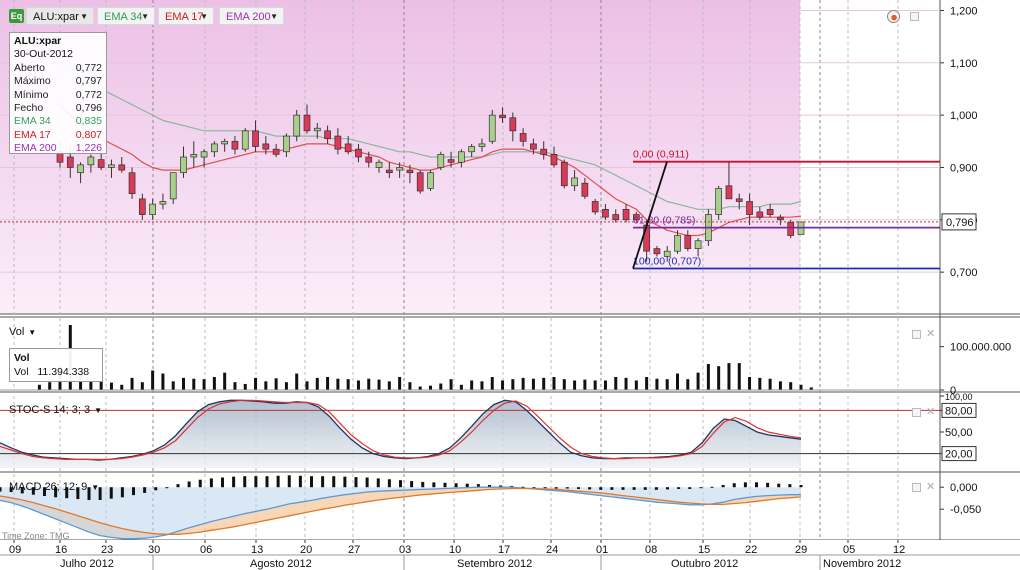 This screenshot has height=570, width=1020. What do you see at coordinates (107, 550) in the screenshot?
I see `day-tick-label: 23` at bounding box center [107, 550].